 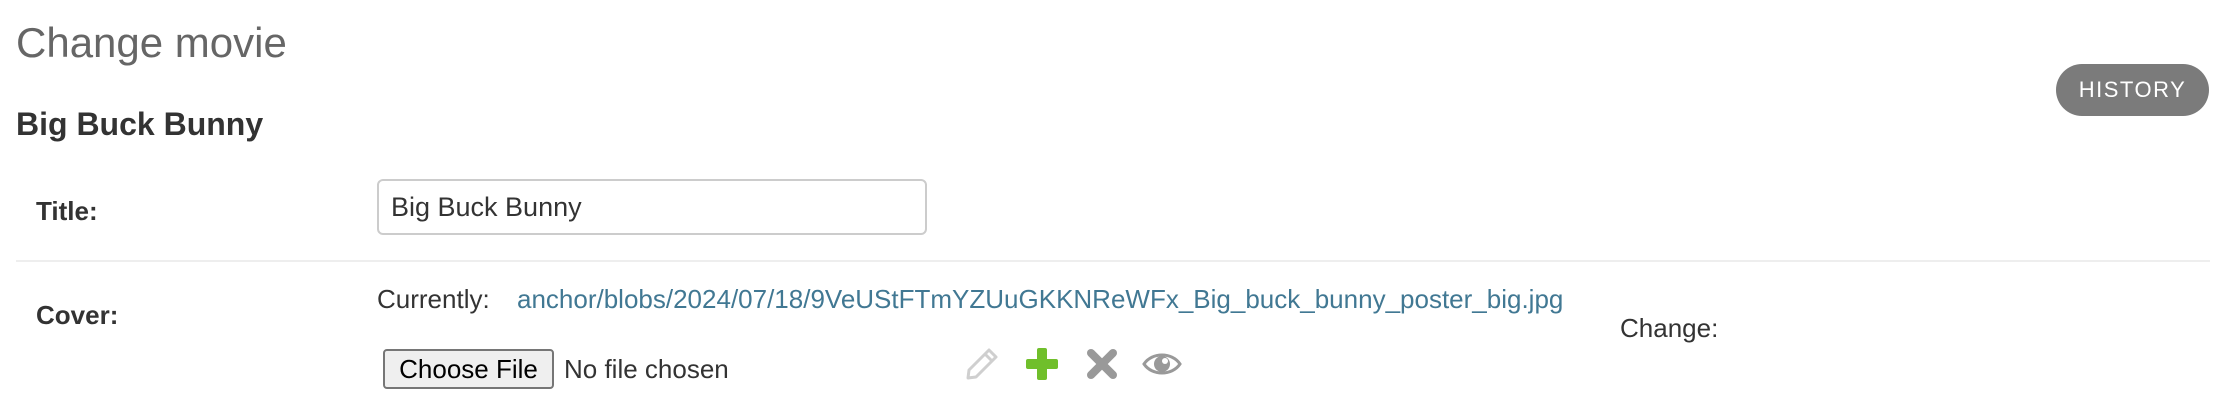 What do you see at coordinates (1042, 364) in the screenshot?
I see `plus-icon` at bounding box center [1042, 364].